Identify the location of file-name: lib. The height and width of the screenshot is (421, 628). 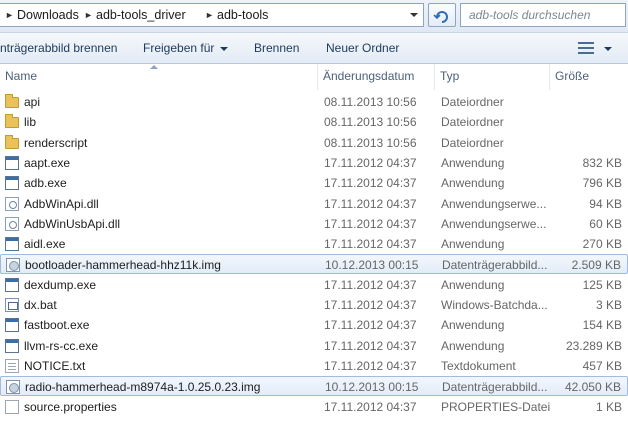
(30, 122).